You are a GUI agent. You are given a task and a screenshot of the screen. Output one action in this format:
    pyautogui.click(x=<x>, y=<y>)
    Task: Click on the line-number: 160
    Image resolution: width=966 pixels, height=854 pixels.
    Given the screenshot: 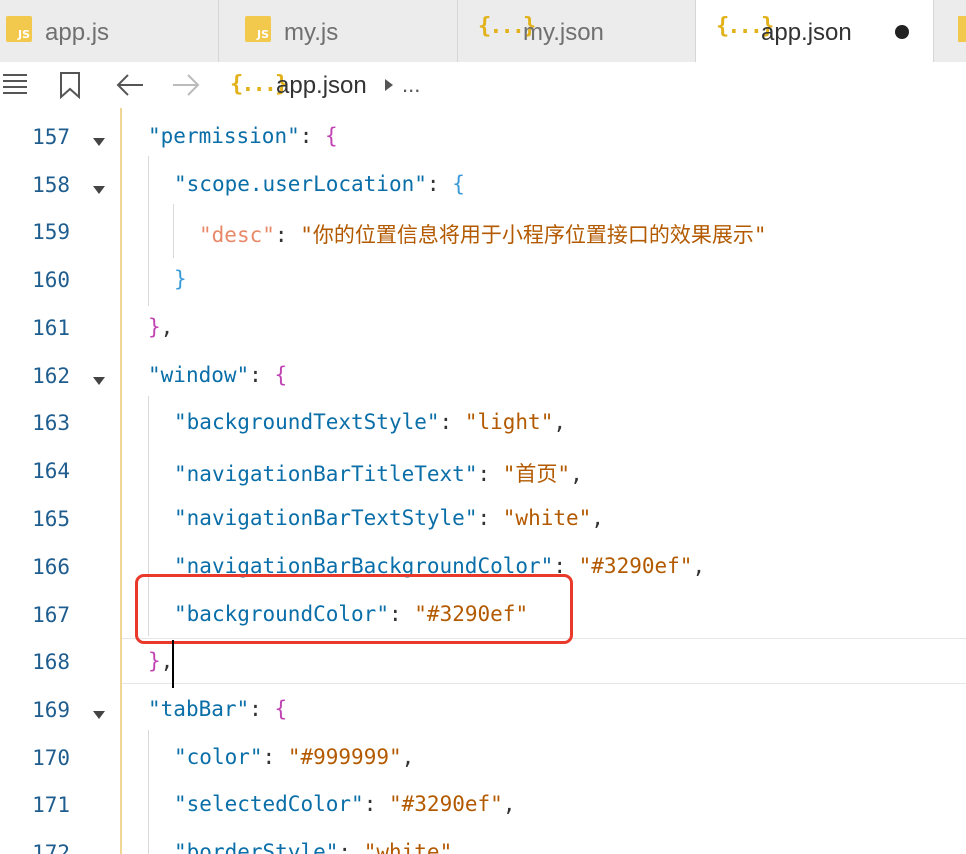 What is the action you would take?
    pyautogui.click(x=51, y=280)
    